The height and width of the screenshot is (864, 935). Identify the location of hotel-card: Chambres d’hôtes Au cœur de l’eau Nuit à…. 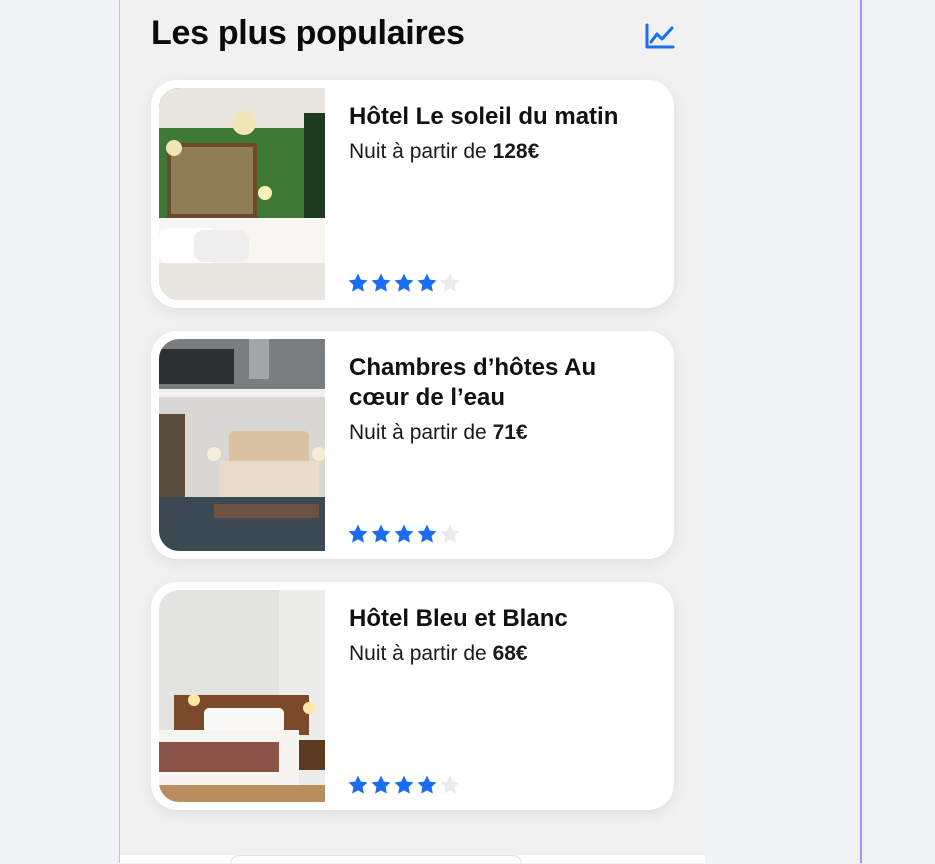
(412, 445).